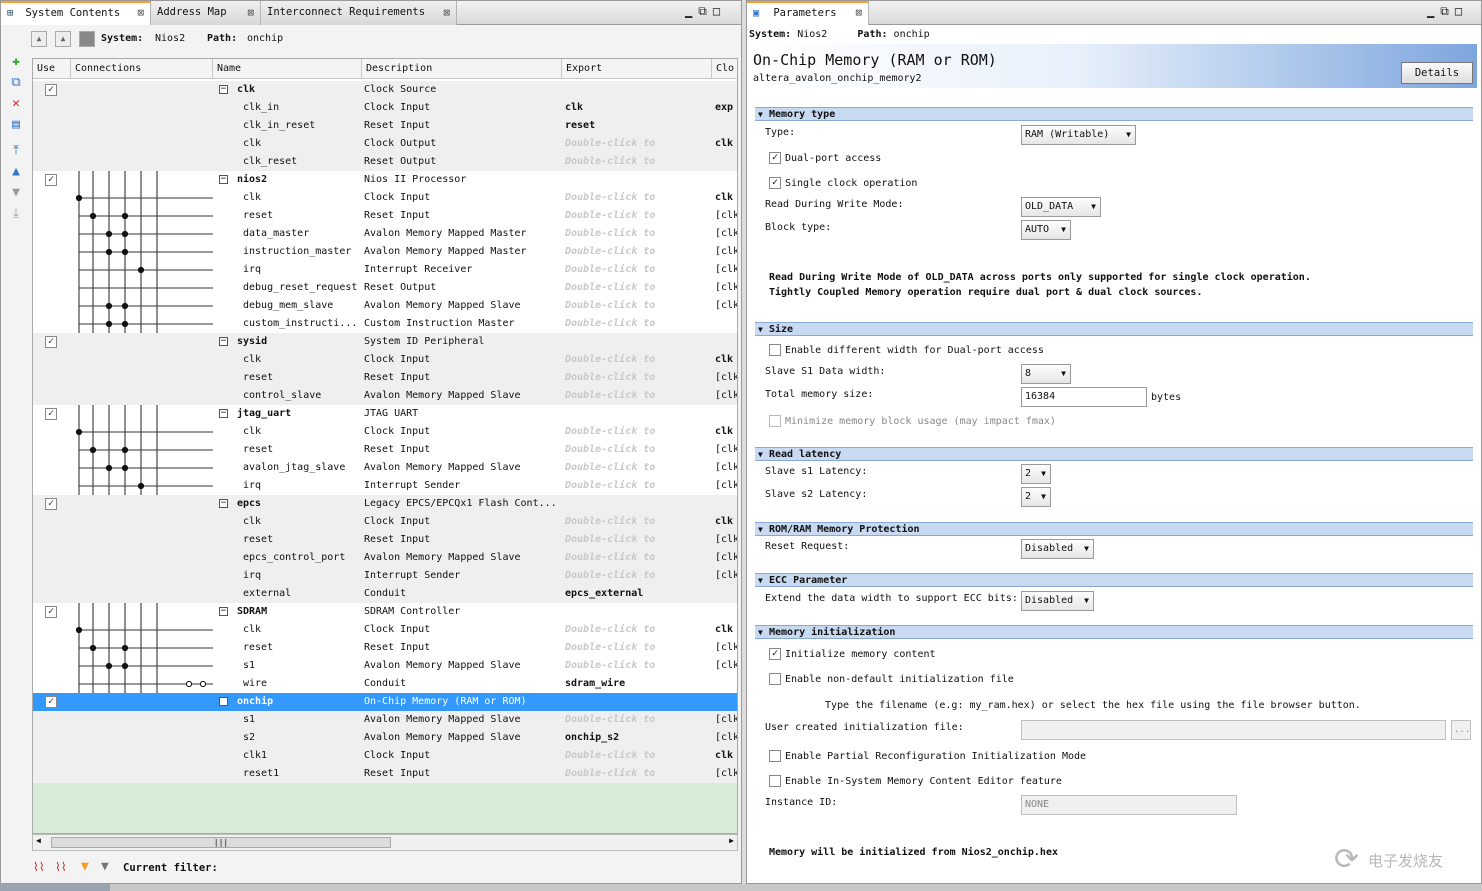 The height and width of the screenshot is (891, 1482). Describe the element at coordinates (775, 421) in the screenshot. I see `minimize-checkbox` at that location.